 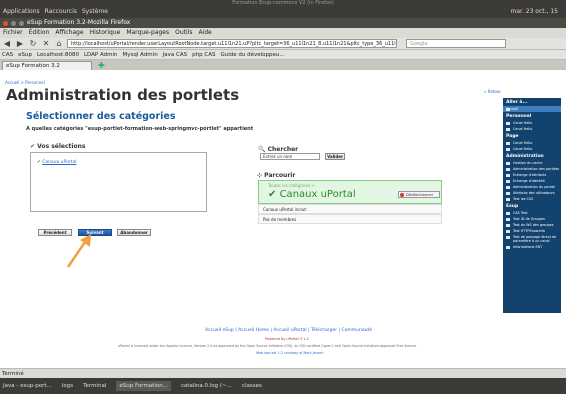 What do you see at coordinates (291, 185) in the screenshot?
I see `all-categories-link: Toutes les catégories >` at bounding box center [291, 185].